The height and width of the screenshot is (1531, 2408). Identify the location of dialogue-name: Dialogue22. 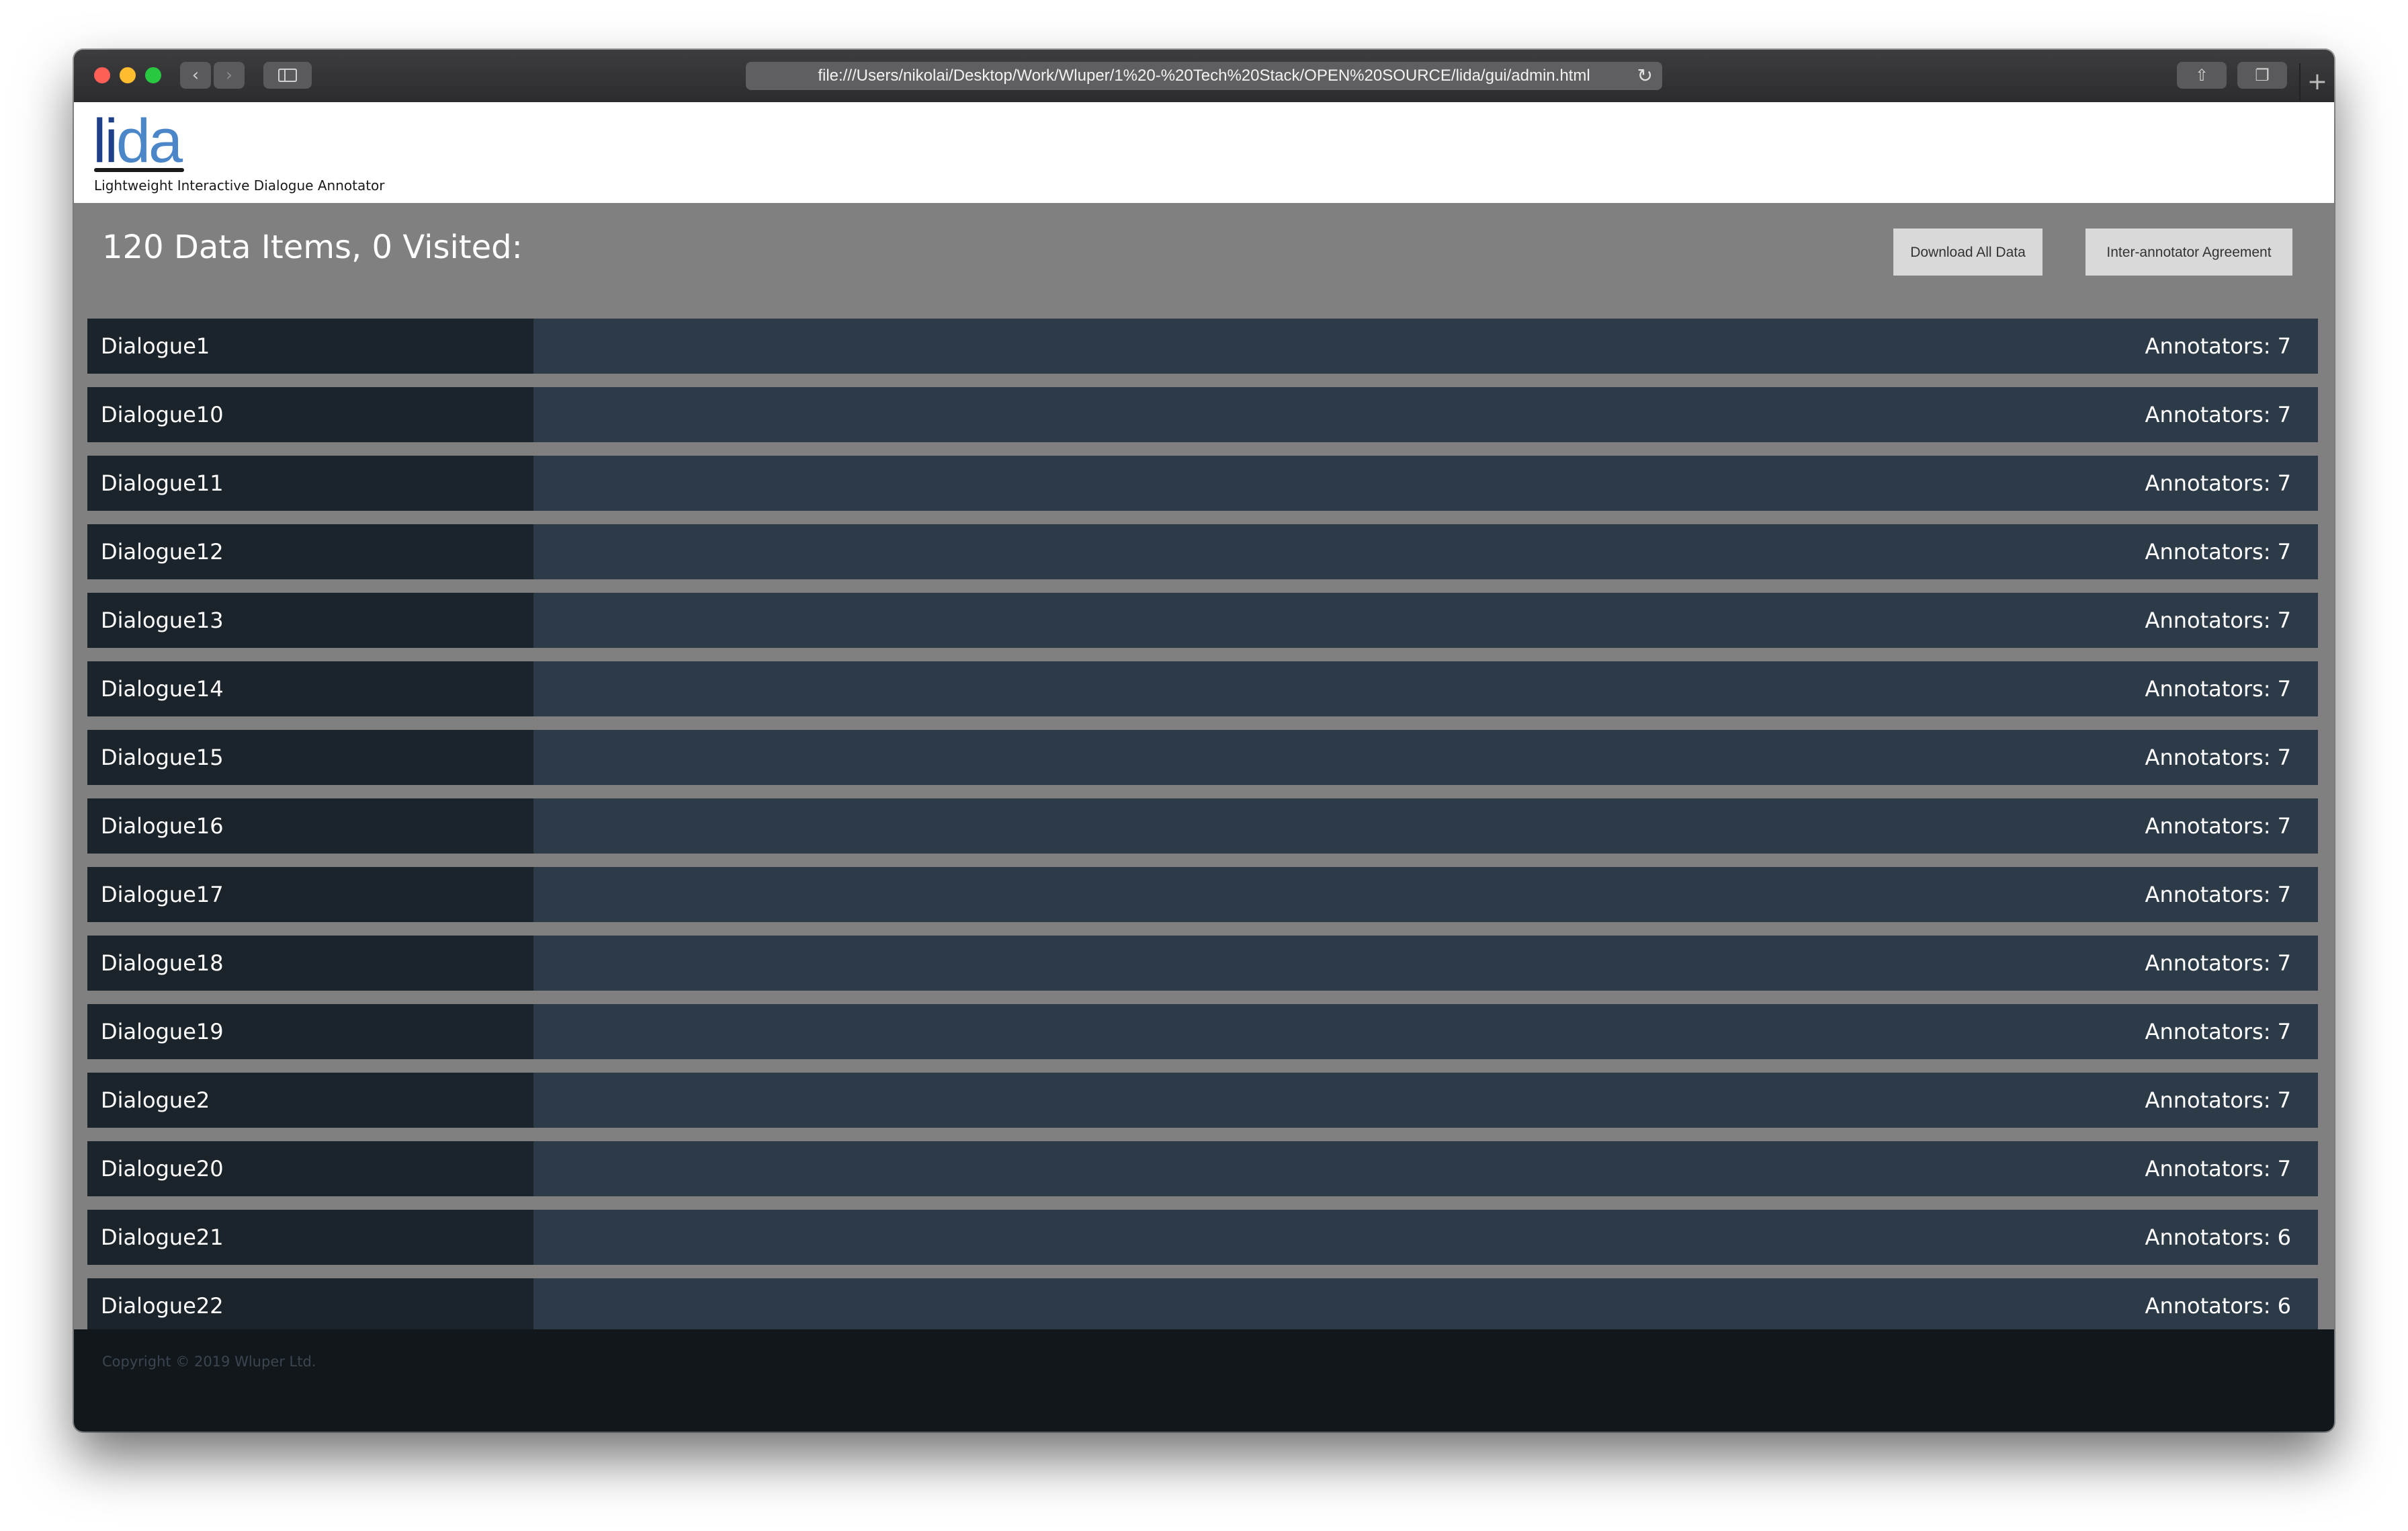
(310, 1303).